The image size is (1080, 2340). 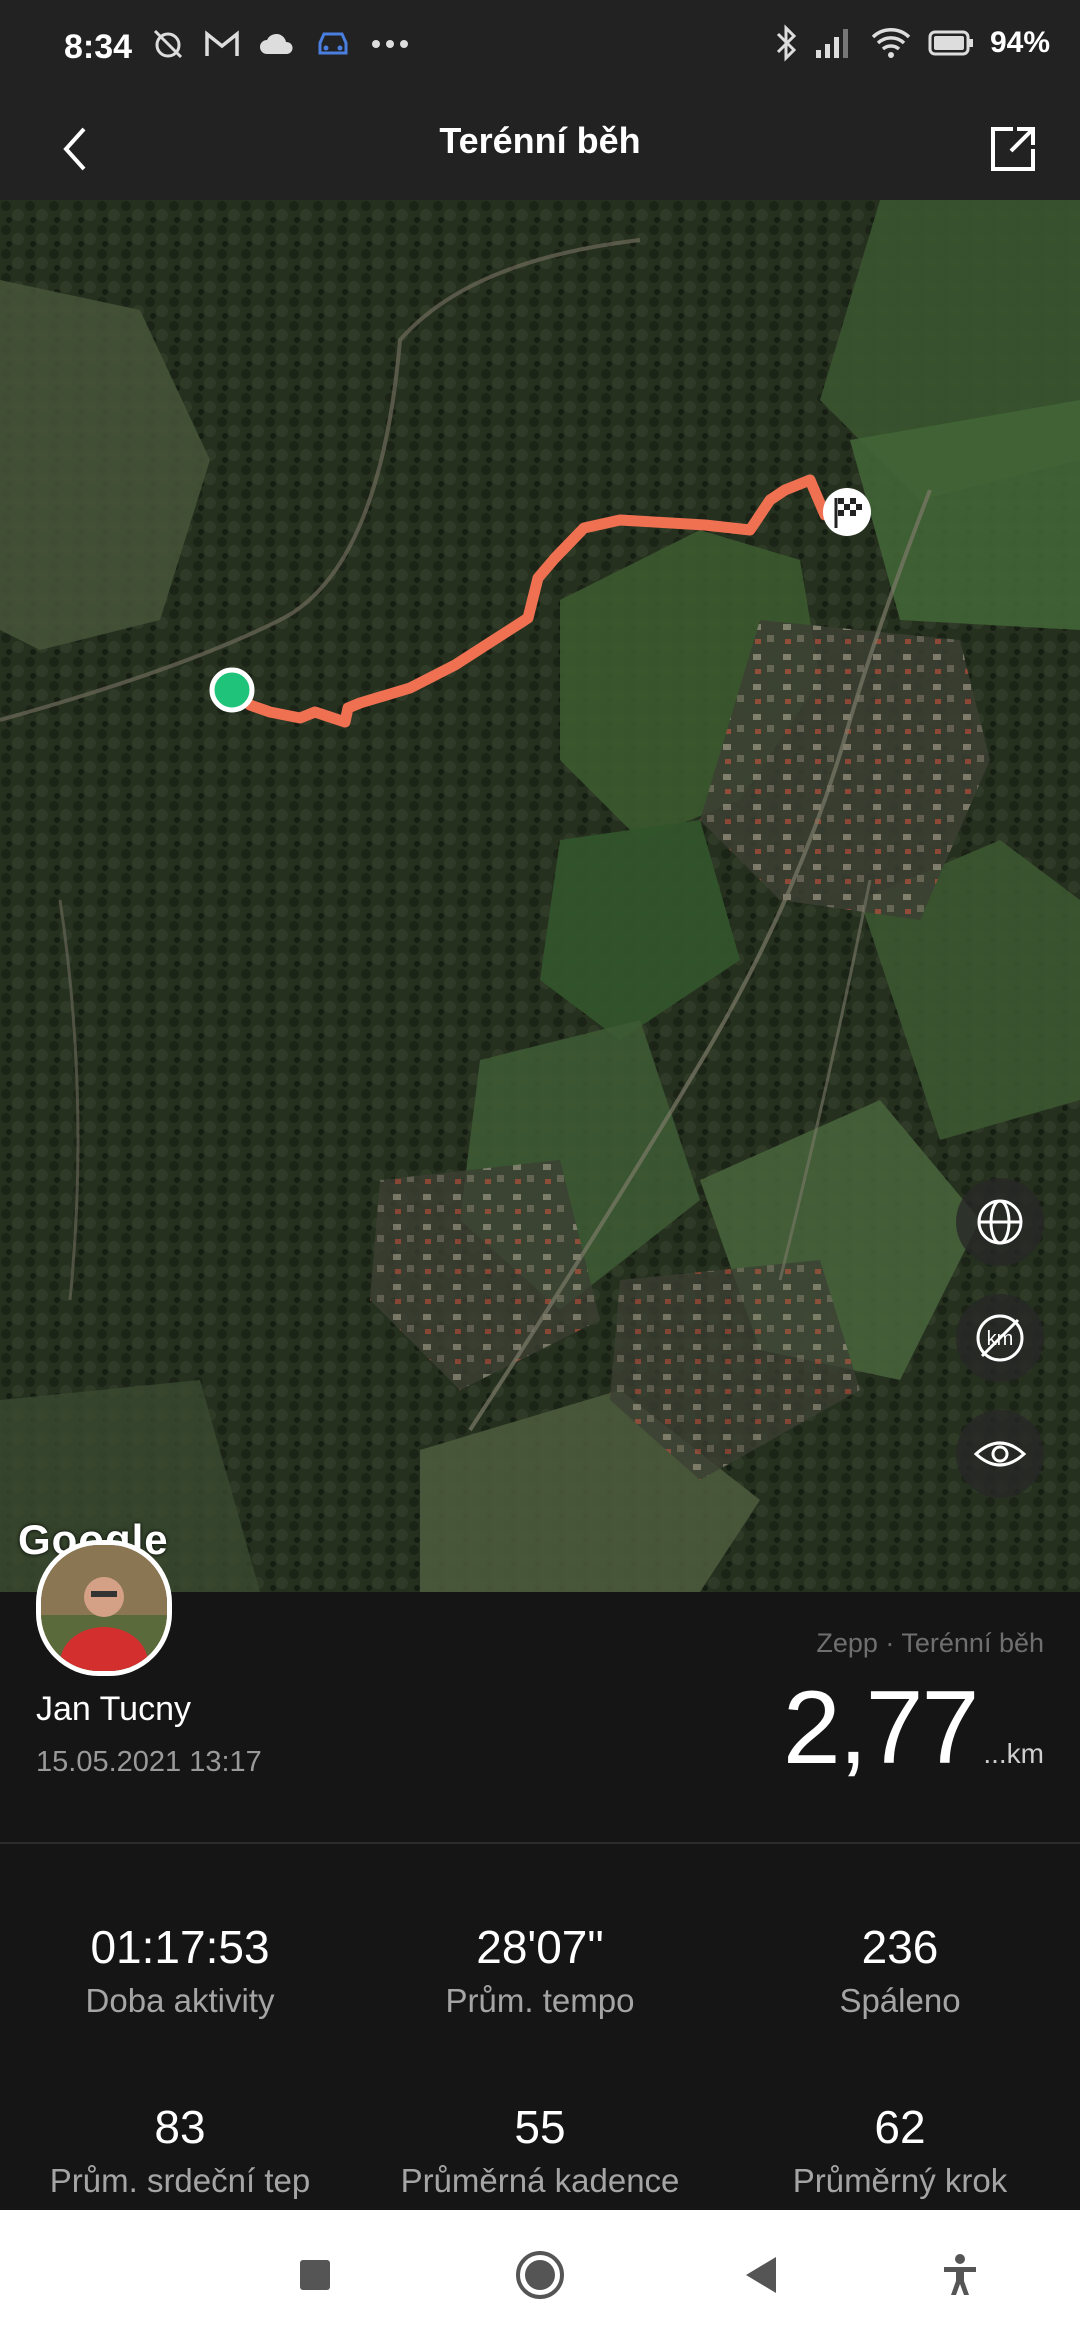 What do you see at coordinates (104, 1608) in the screenshot?
I see `avatar` at bounding box center [104, 1608].